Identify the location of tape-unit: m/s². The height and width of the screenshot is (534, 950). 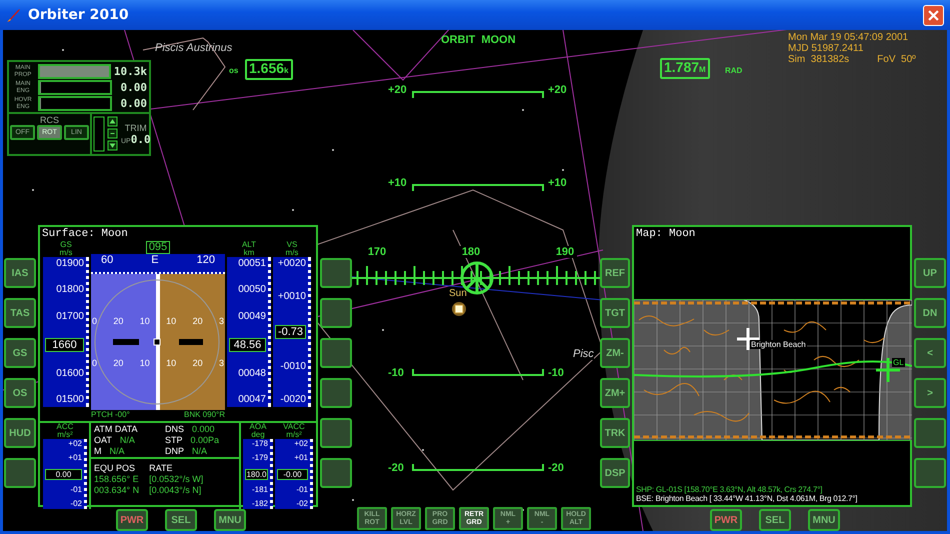
(294, 435).